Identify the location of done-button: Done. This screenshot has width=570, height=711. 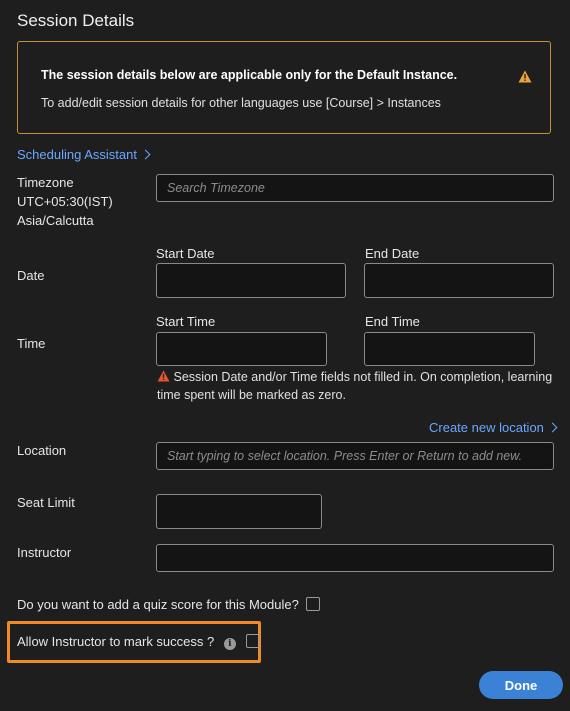
(521, 685).